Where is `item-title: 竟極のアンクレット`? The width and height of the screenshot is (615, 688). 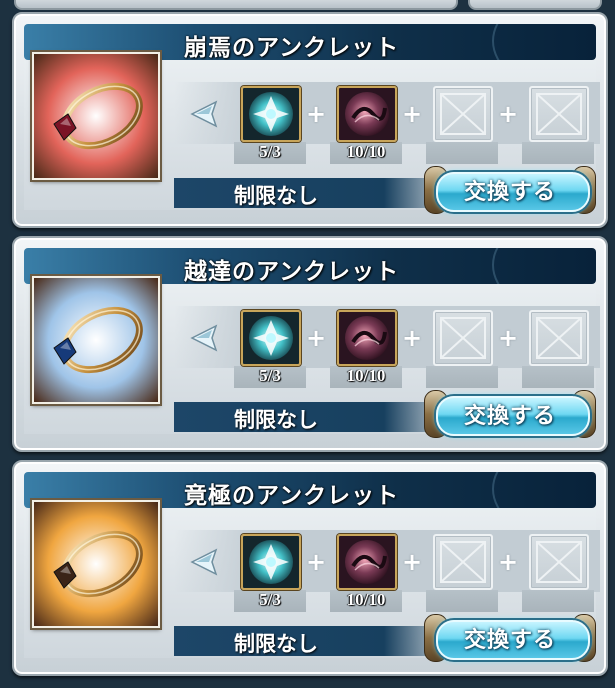 item-title: 竟極のアンクレット is located at coordinates (292, 495).